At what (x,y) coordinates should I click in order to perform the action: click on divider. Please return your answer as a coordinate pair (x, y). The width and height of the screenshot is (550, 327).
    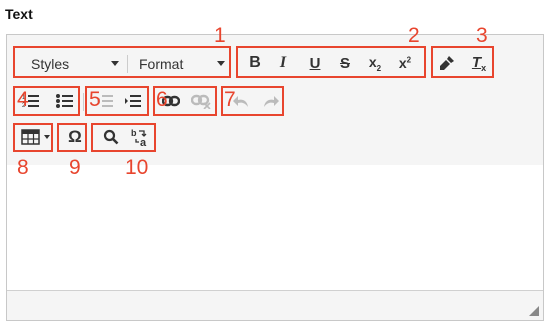
    Looking at the image, I should click on (83, 102).